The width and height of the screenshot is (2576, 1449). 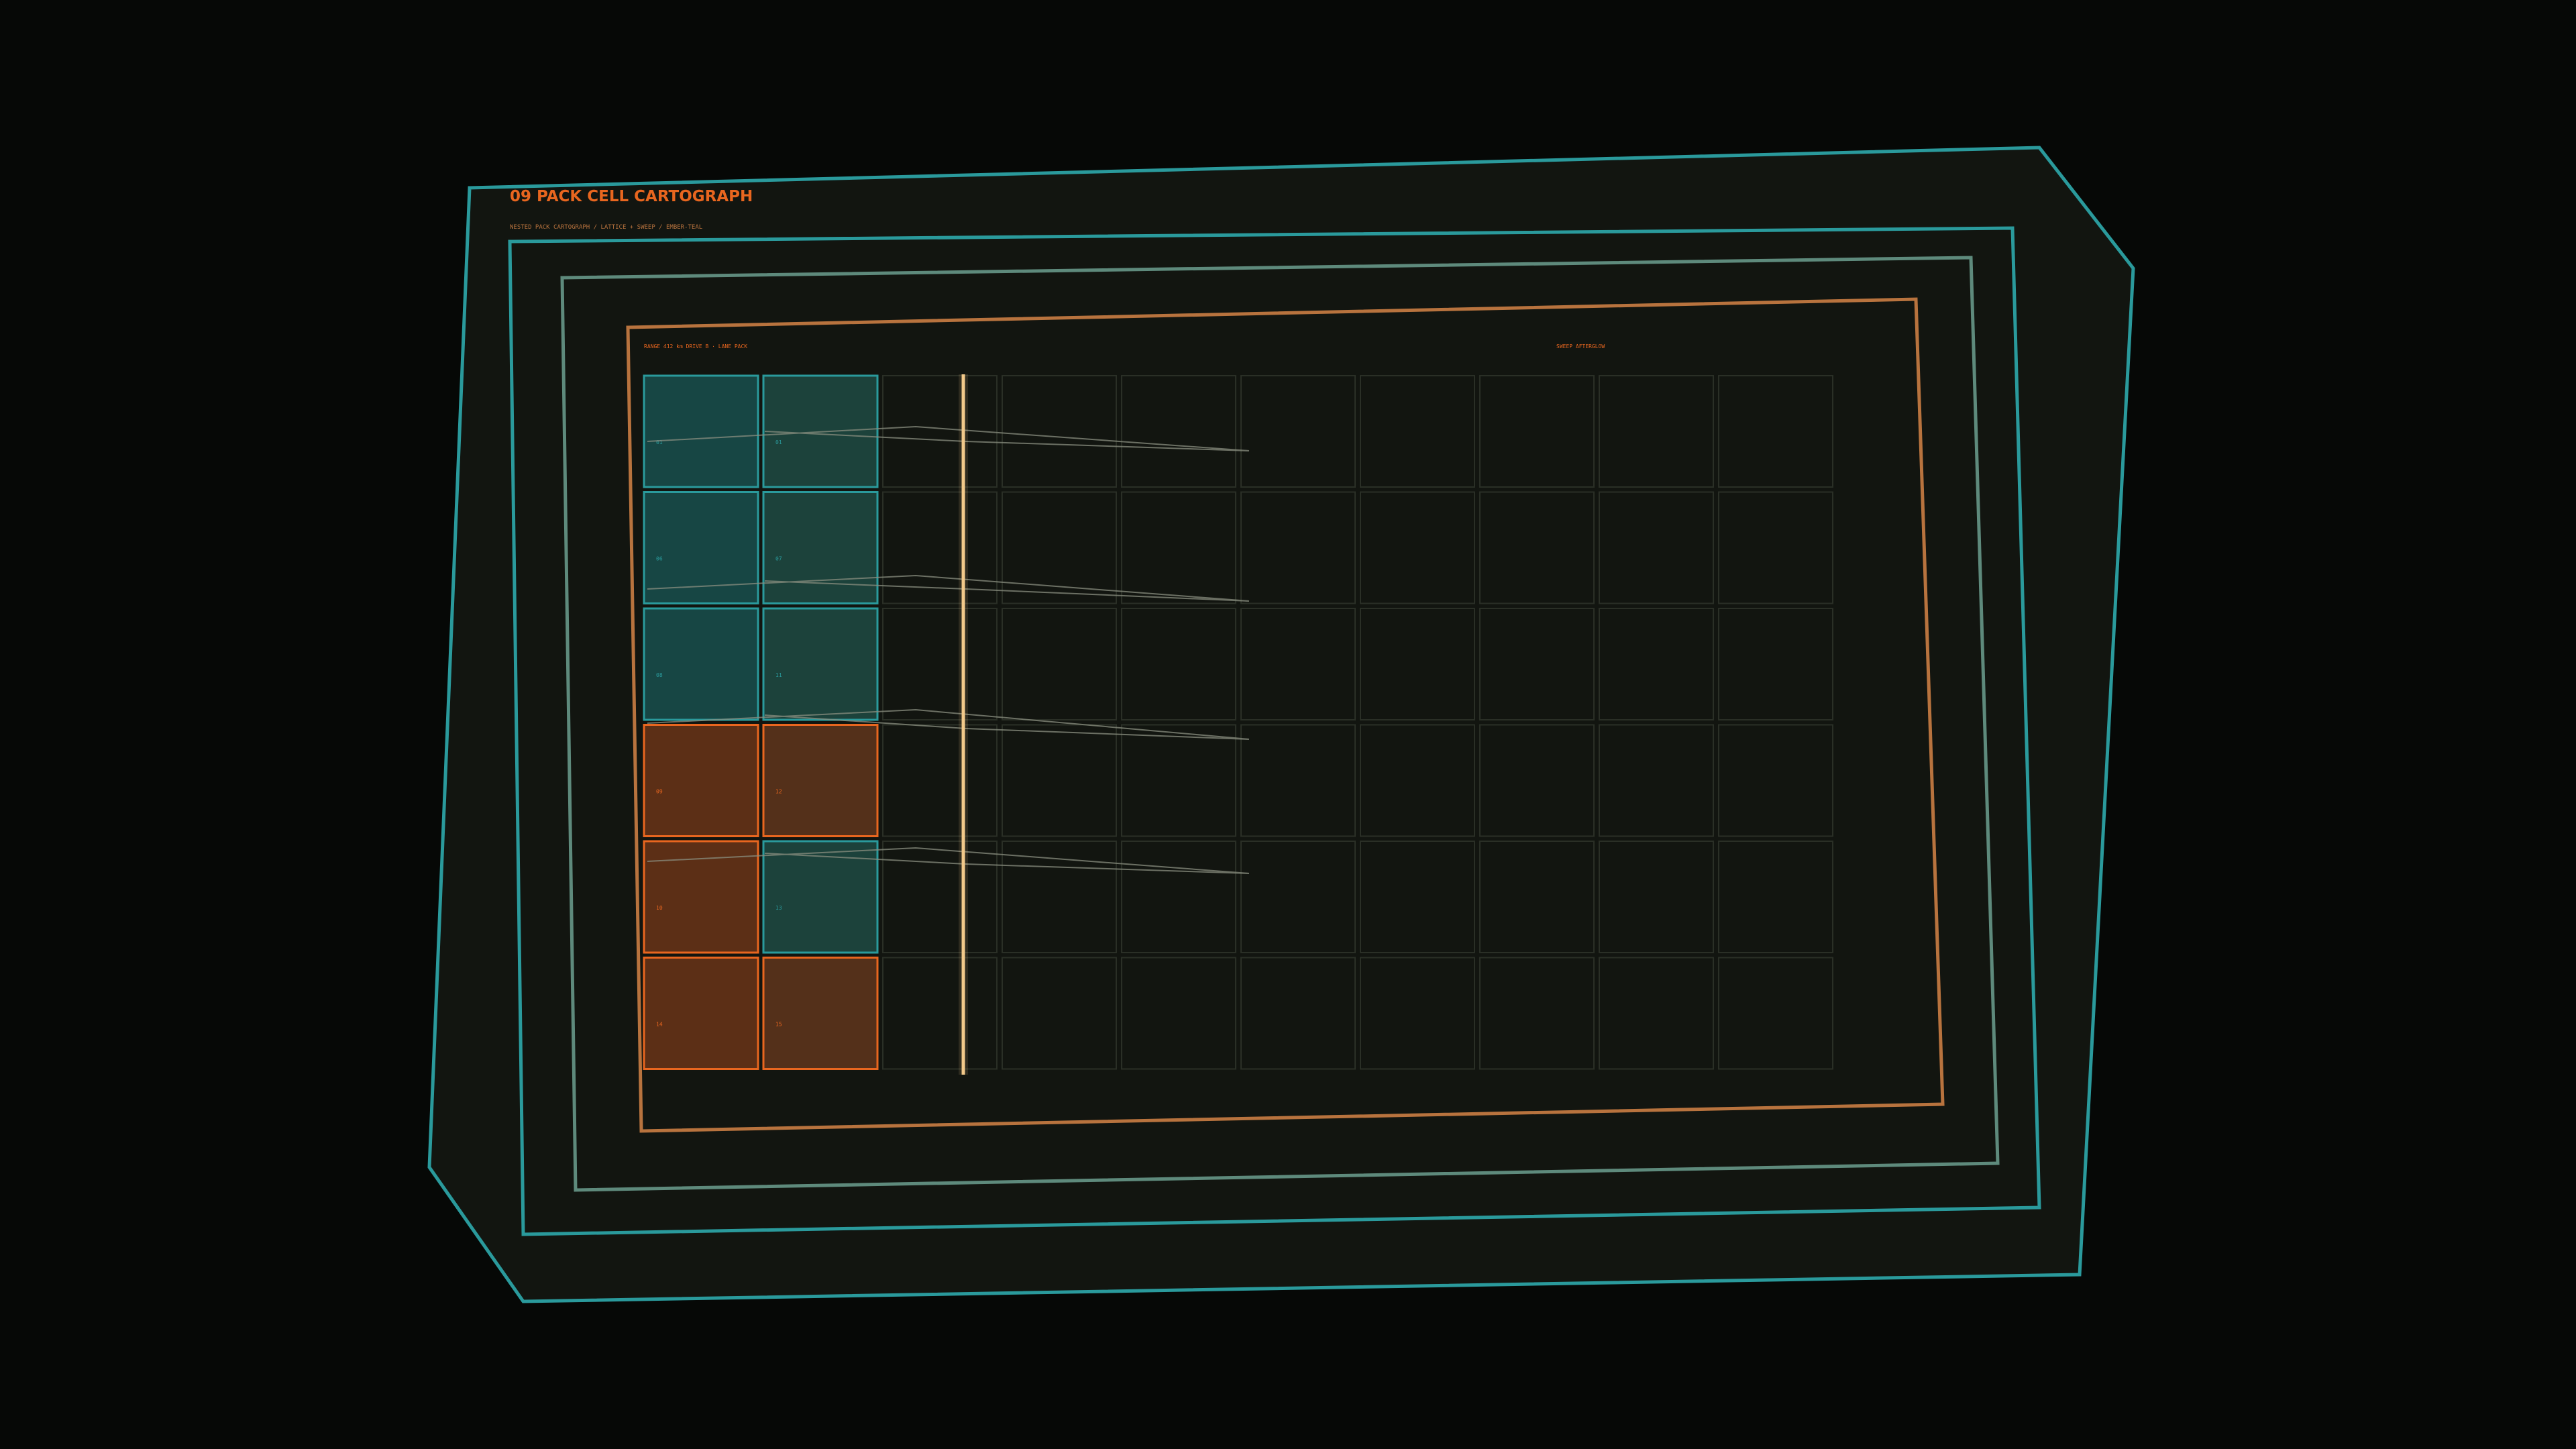 What do you see at coordinates (1580, 346) in the screenshot?
I see `sweep-afterglow-label: SWEEP AFTERGLOW` at bounding box center [1580, 346].